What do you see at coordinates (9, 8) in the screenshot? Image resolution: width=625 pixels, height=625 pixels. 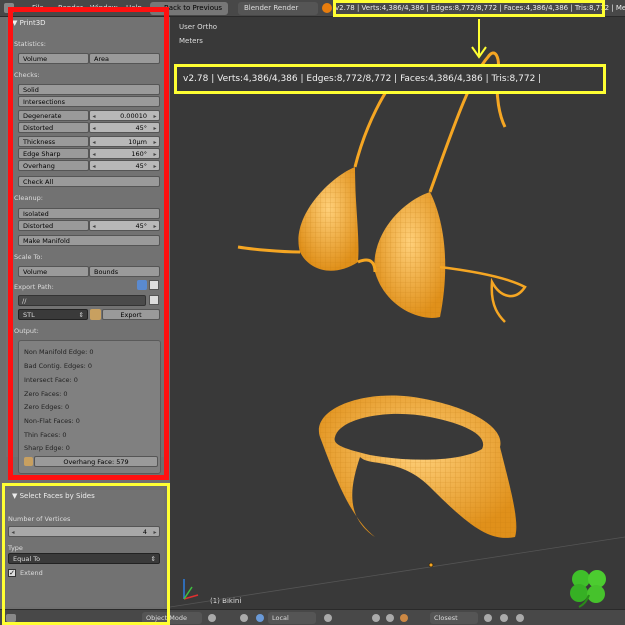 I see `editor-type-icon` at bounding box center [9, 8].